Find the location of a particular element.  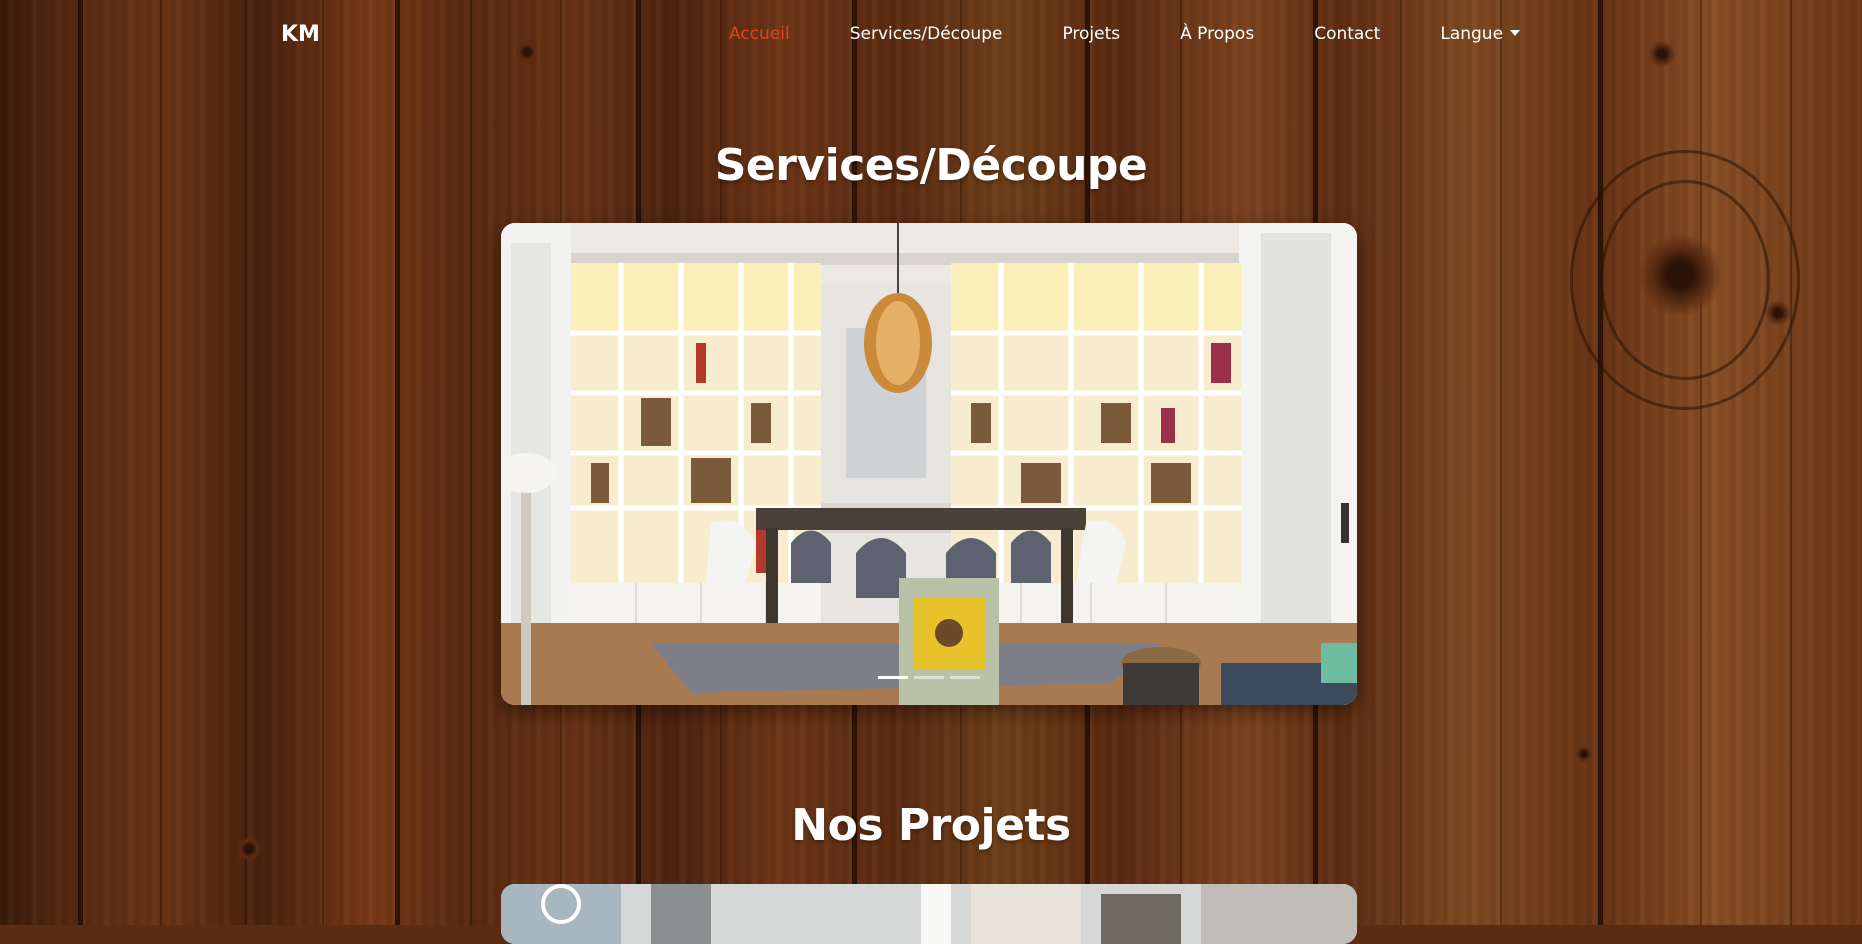

nav-dropdown-langue-label: Langue is located at coordinates (1471, 34).